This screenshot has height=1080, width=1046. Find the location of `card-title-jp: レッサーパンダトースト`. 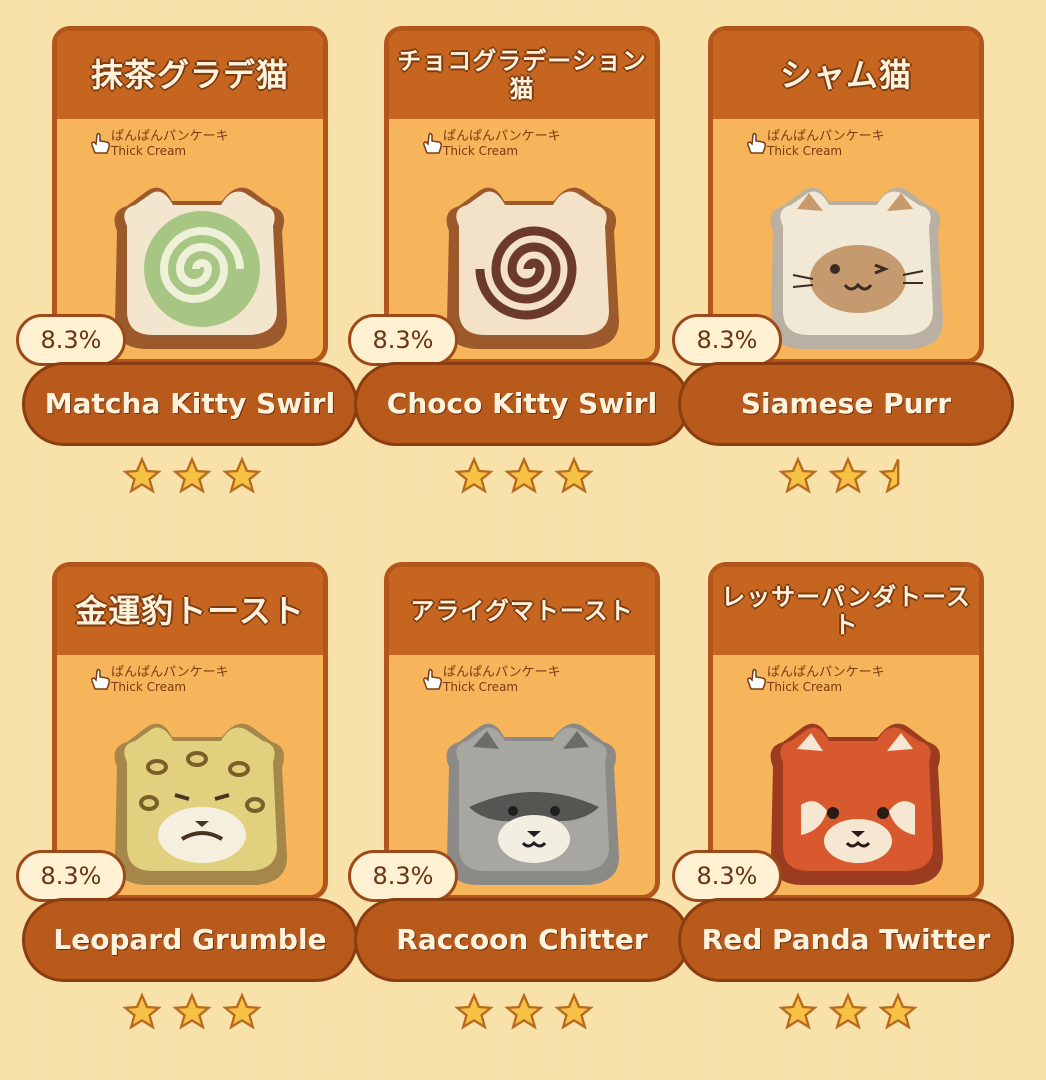

card-title-jp: レッサーパンダトースト is located at coordinates (846, 611).